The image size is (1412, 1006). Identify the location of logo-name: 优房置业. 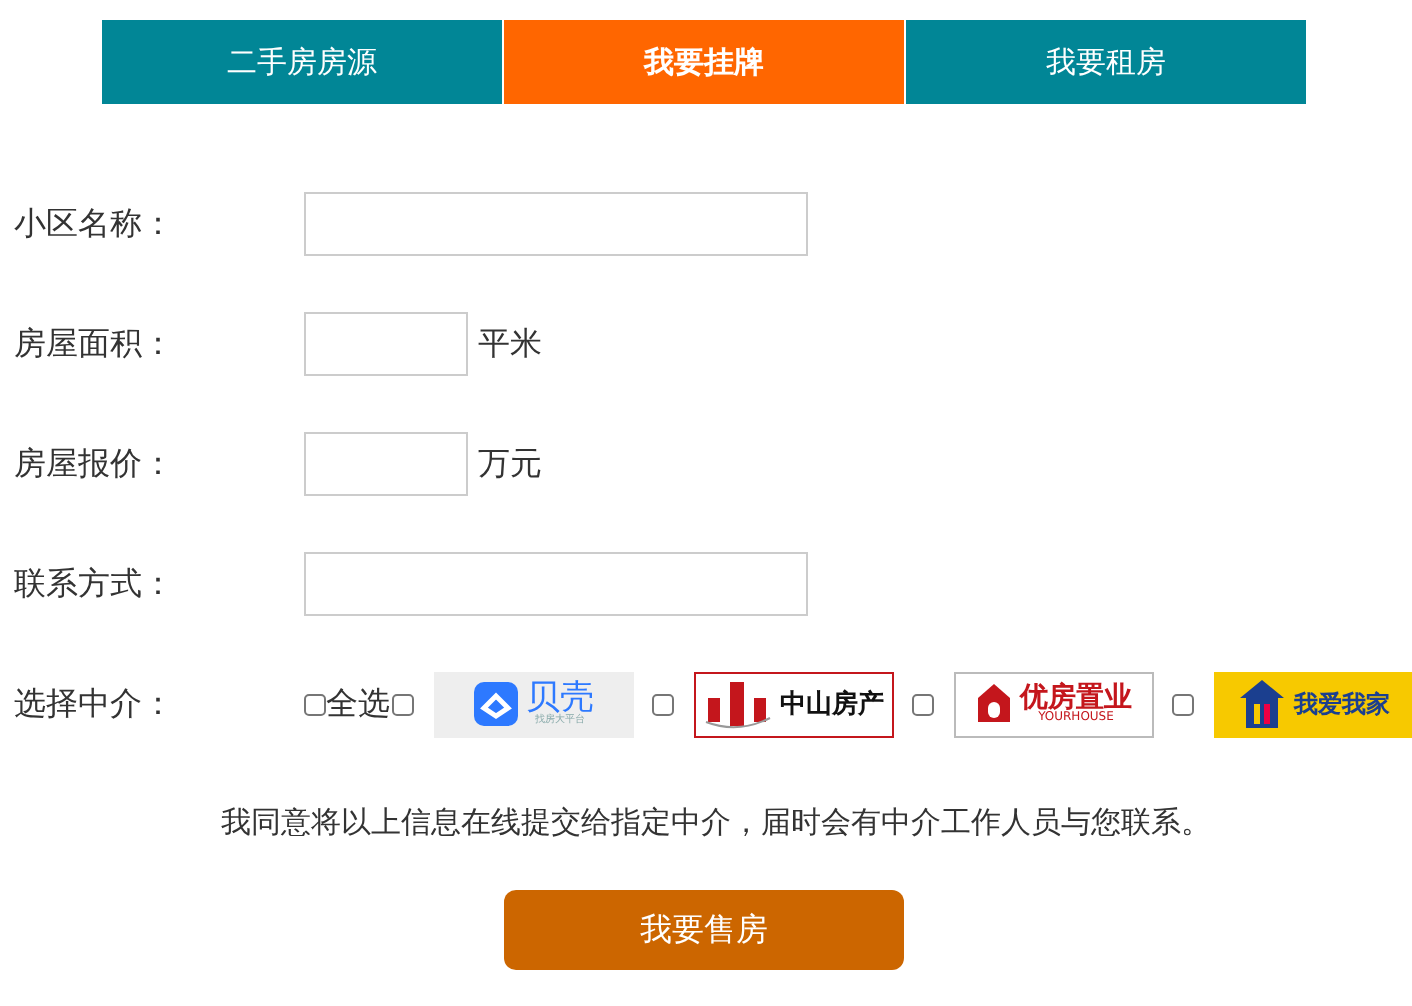
(1076, 698).